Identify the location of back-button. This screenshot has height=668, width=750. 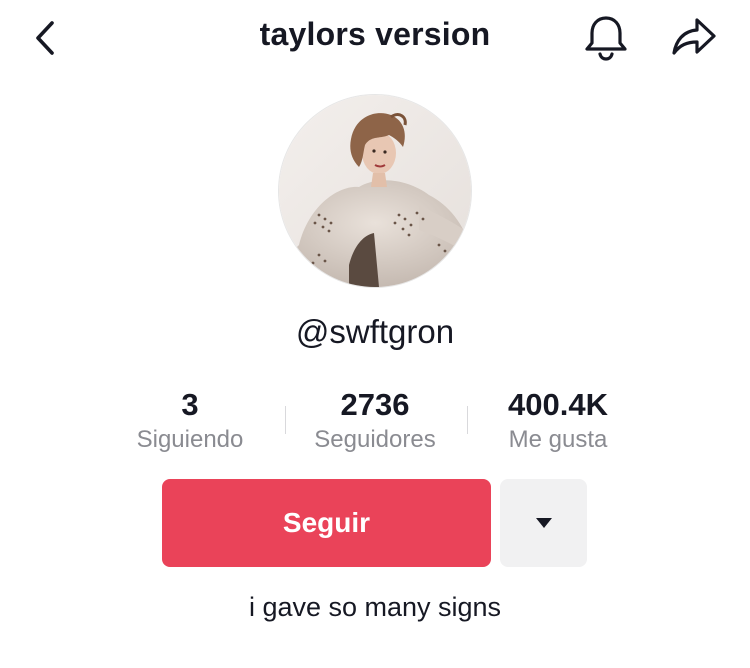
(48, 38).